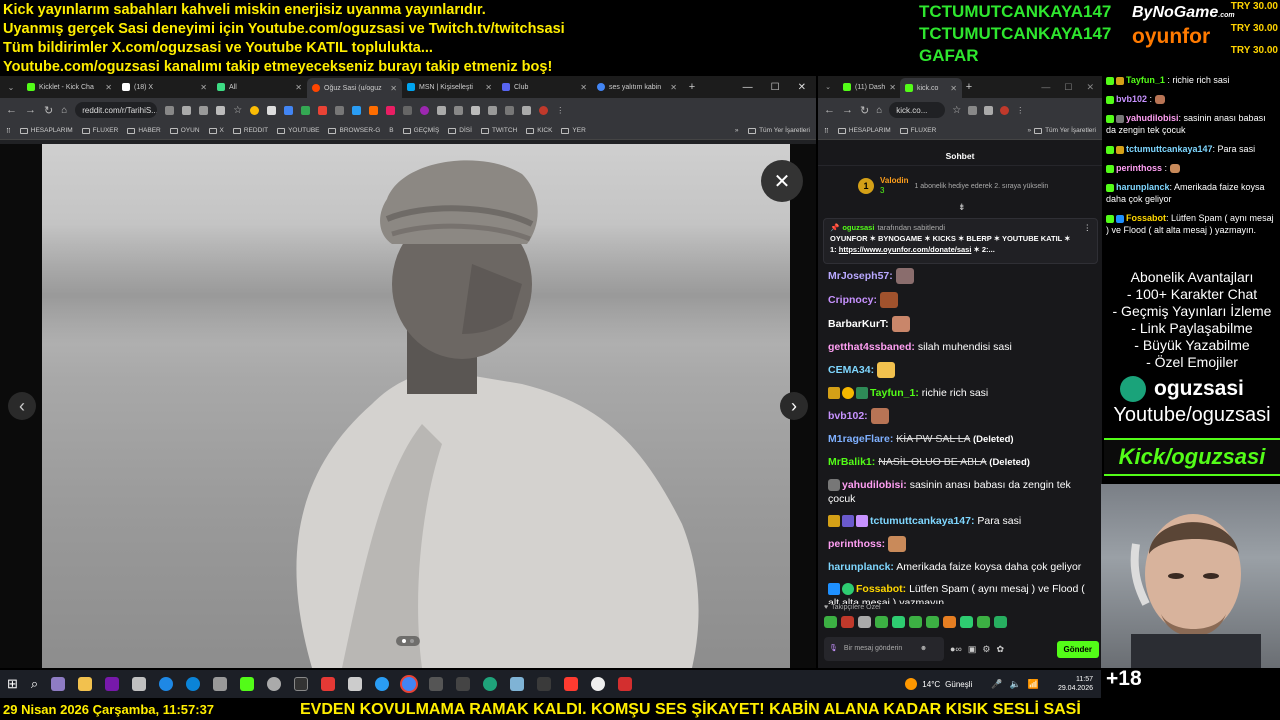 The height and width of the screenshot is (720, 1280). Describe the element at coordinates (250, 130) in the screenshot. I see `bookmark-folder: REDDIT` at that location.